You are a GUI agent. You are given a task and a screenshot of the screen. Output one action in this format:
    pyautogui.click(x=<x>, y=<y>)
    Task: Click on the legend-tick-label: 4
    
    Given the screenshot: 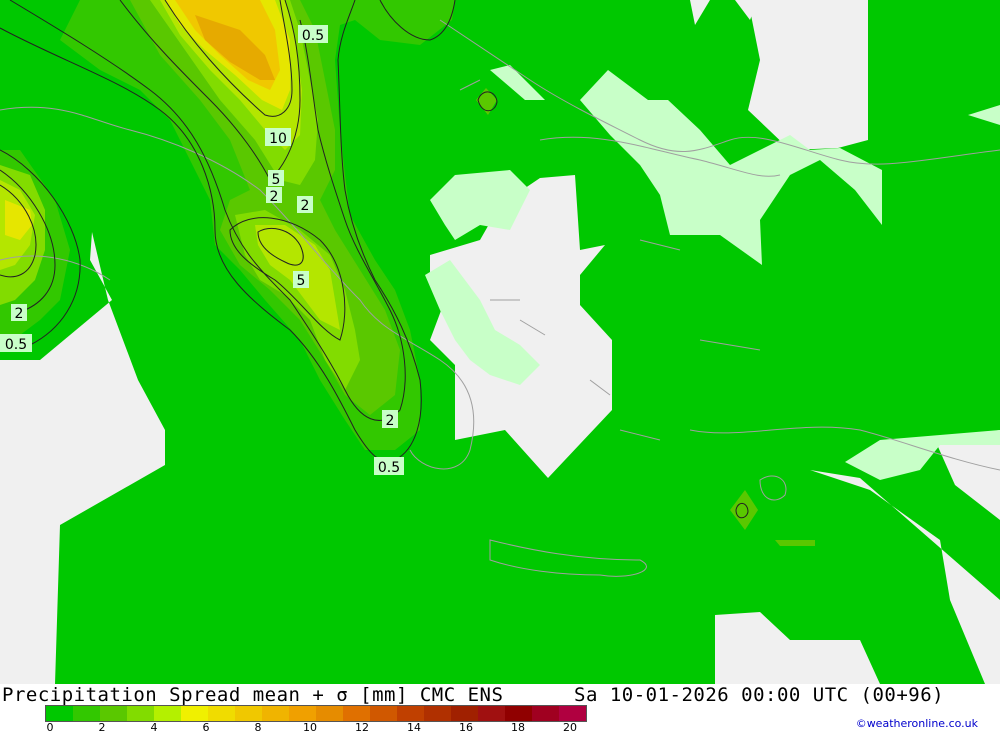 What is the action you would take?
    pyautogui.click(x=154, y=727)
    